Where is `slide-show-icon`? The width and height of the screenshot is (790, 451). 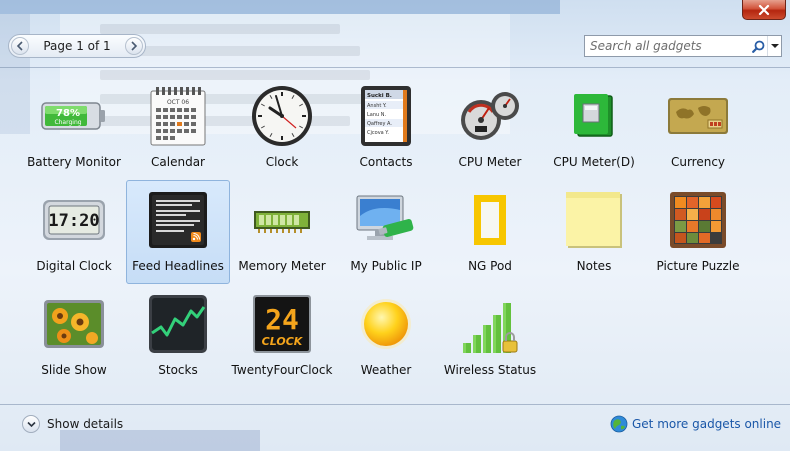
slide-show-icon is located at coordinates (74, 324).